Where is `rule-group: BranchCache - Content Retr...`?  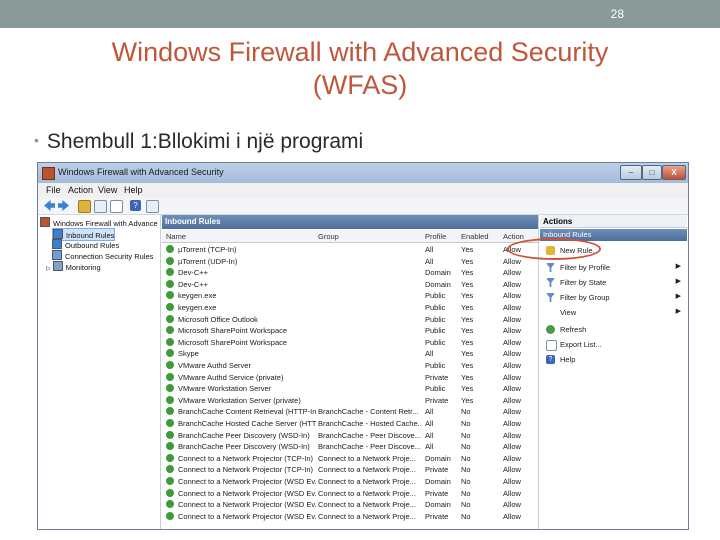
rule-group: BranchCache - Content Retr... is located at coordinates (368, 412).